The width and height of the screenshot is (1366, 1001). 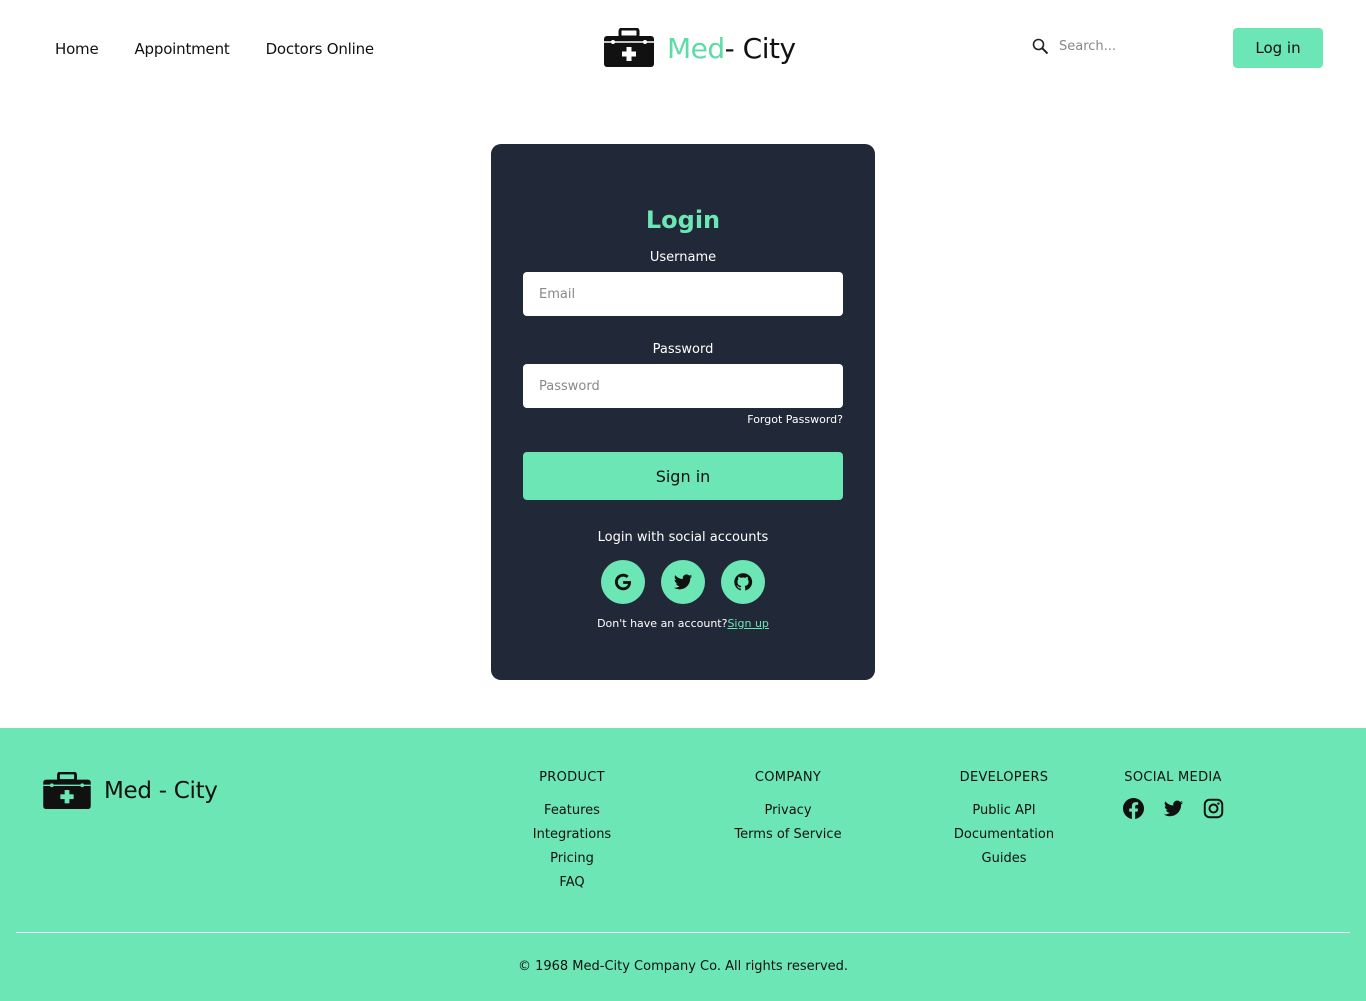 I want to click on footer-col-company: COMPANY Privacy Terms of Service, so click(x=788, y=808).